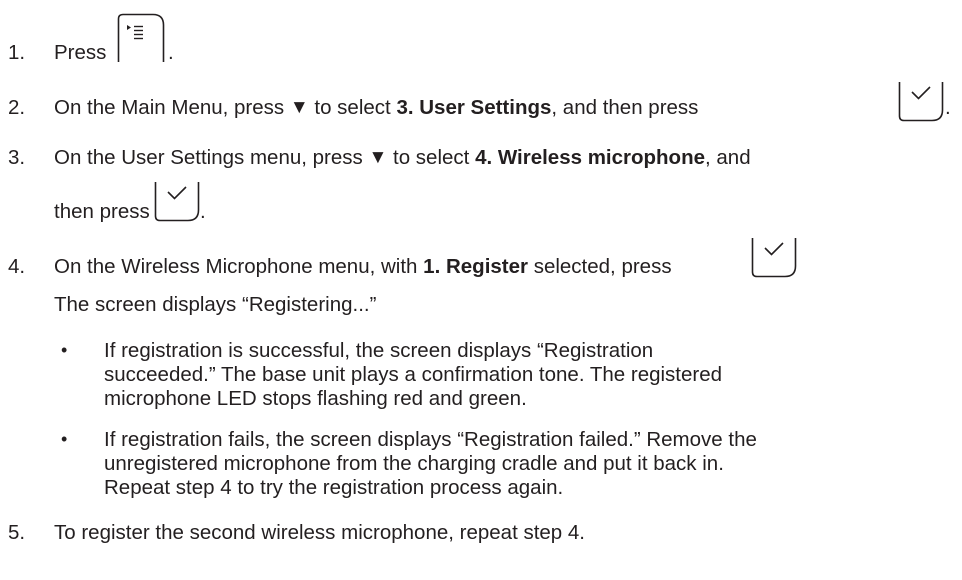 This screenshot has height=580, width=962. I want to click on step-2-text-c: , and then press, so click(625, 107).